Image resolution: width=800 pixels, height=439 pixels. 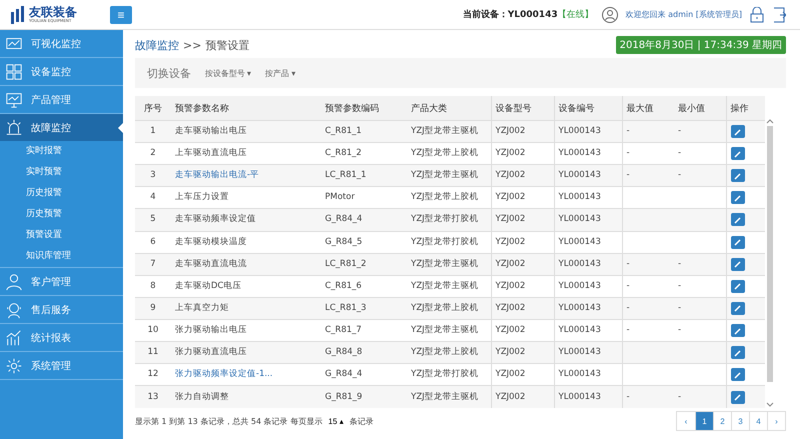 I want to click on table-cell: C_R81_1, so click(x=343, y=131).